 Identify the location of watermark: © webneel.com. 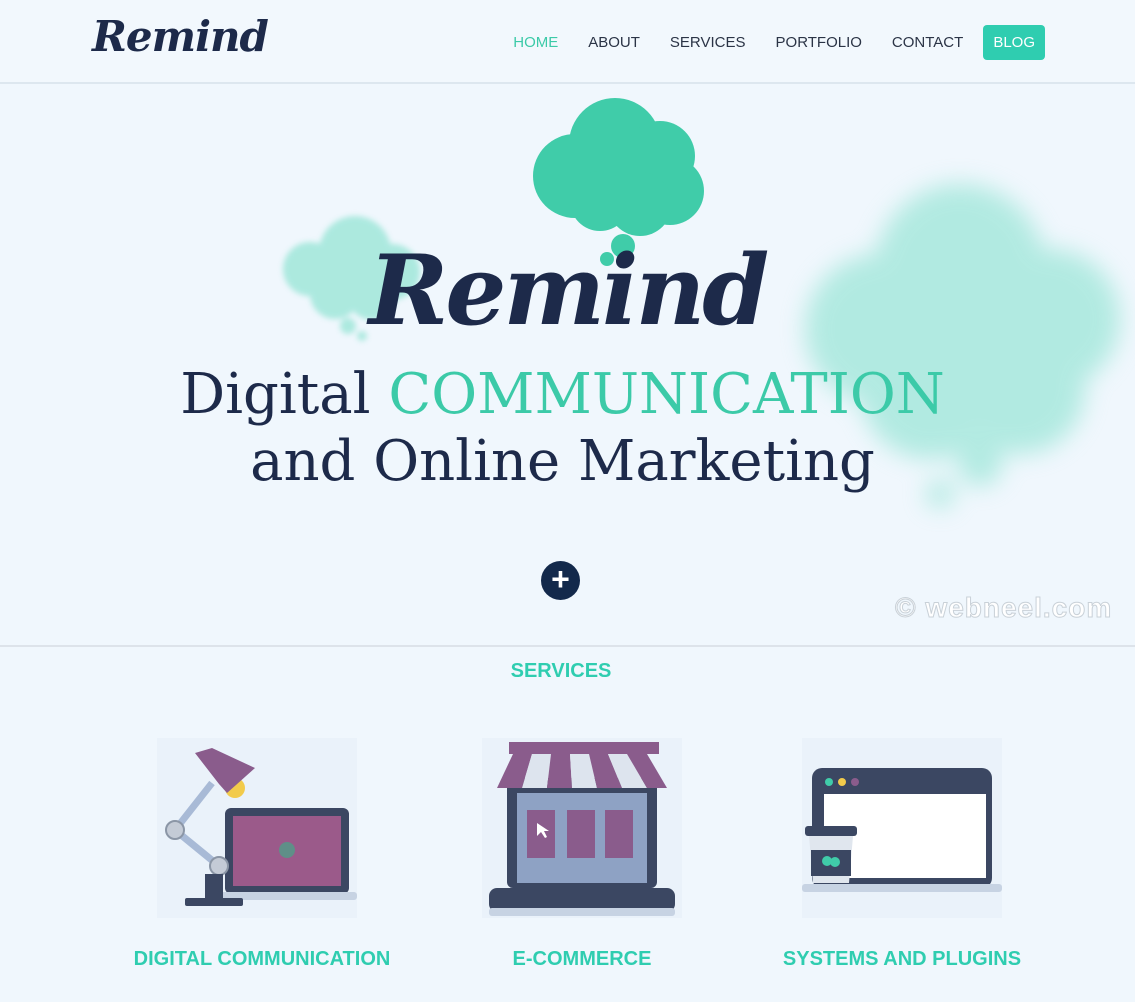
(1003, 608).